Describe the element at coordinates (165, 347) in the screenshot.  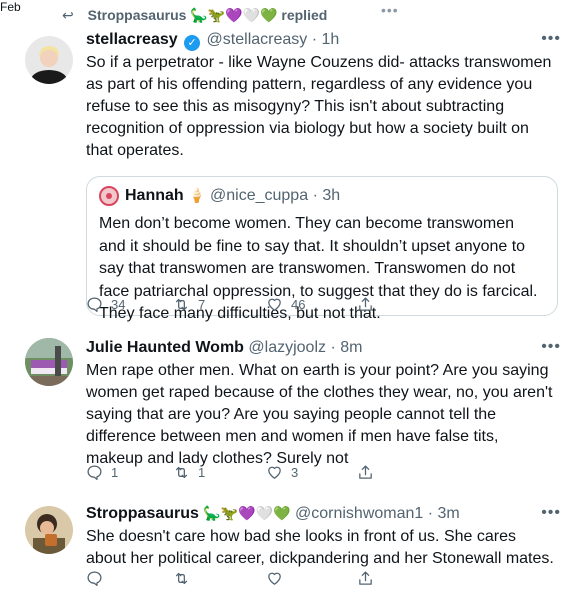
I see `author-name: Julie Haunted Womb` at that location.